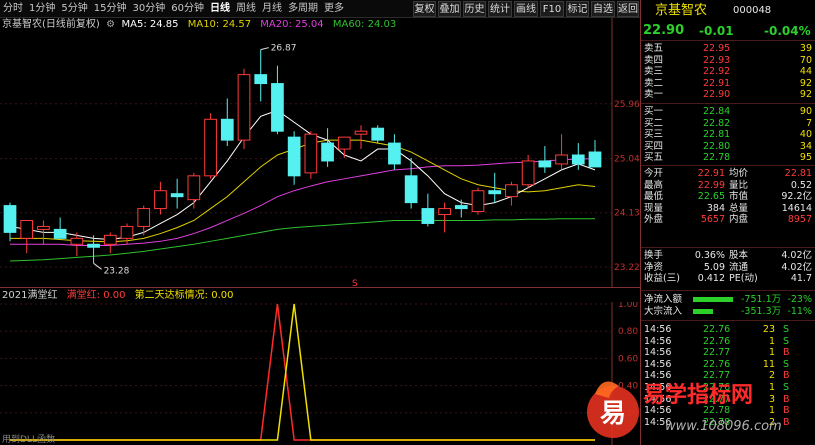 The width and height of the screenshot is (815, 445). Describe the element at coordinates (728, 146) in the screenshot. I see `bid-row: 买四 22.80 34` at that location.